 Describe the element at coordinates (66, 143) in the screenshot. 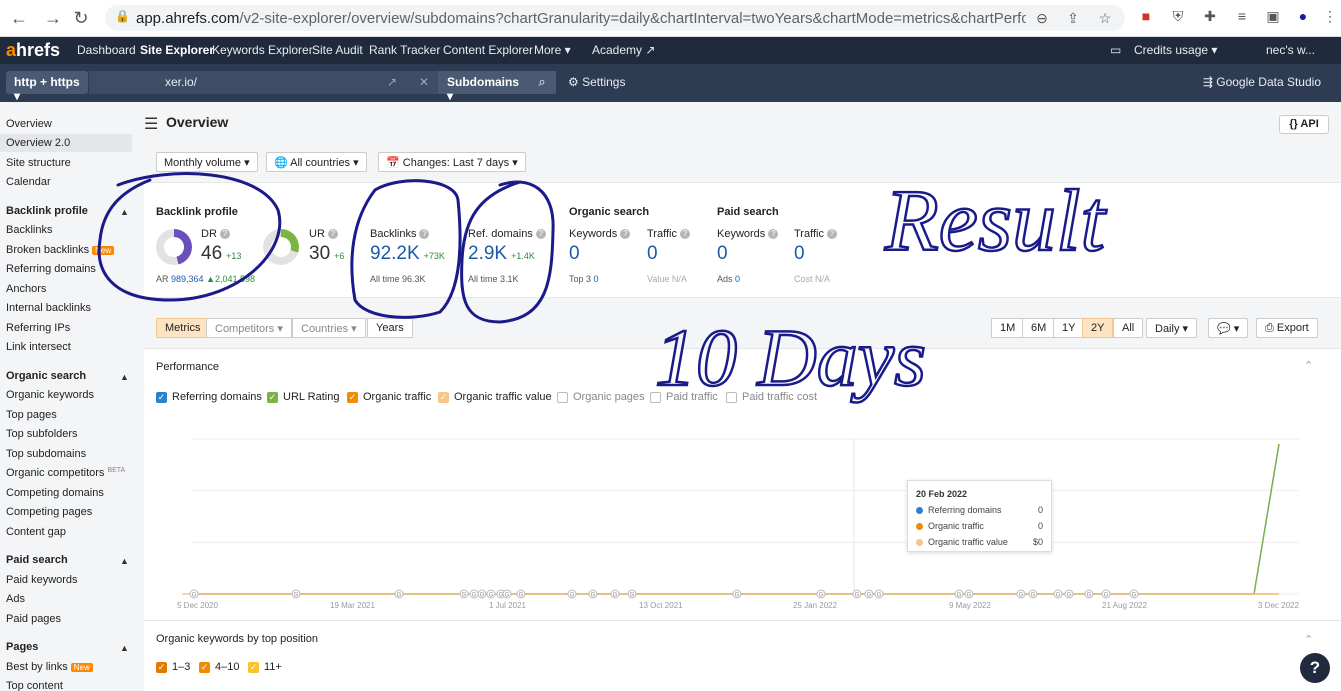

I see `sidebar-item-overview-2: Overview 2.0` at that location.